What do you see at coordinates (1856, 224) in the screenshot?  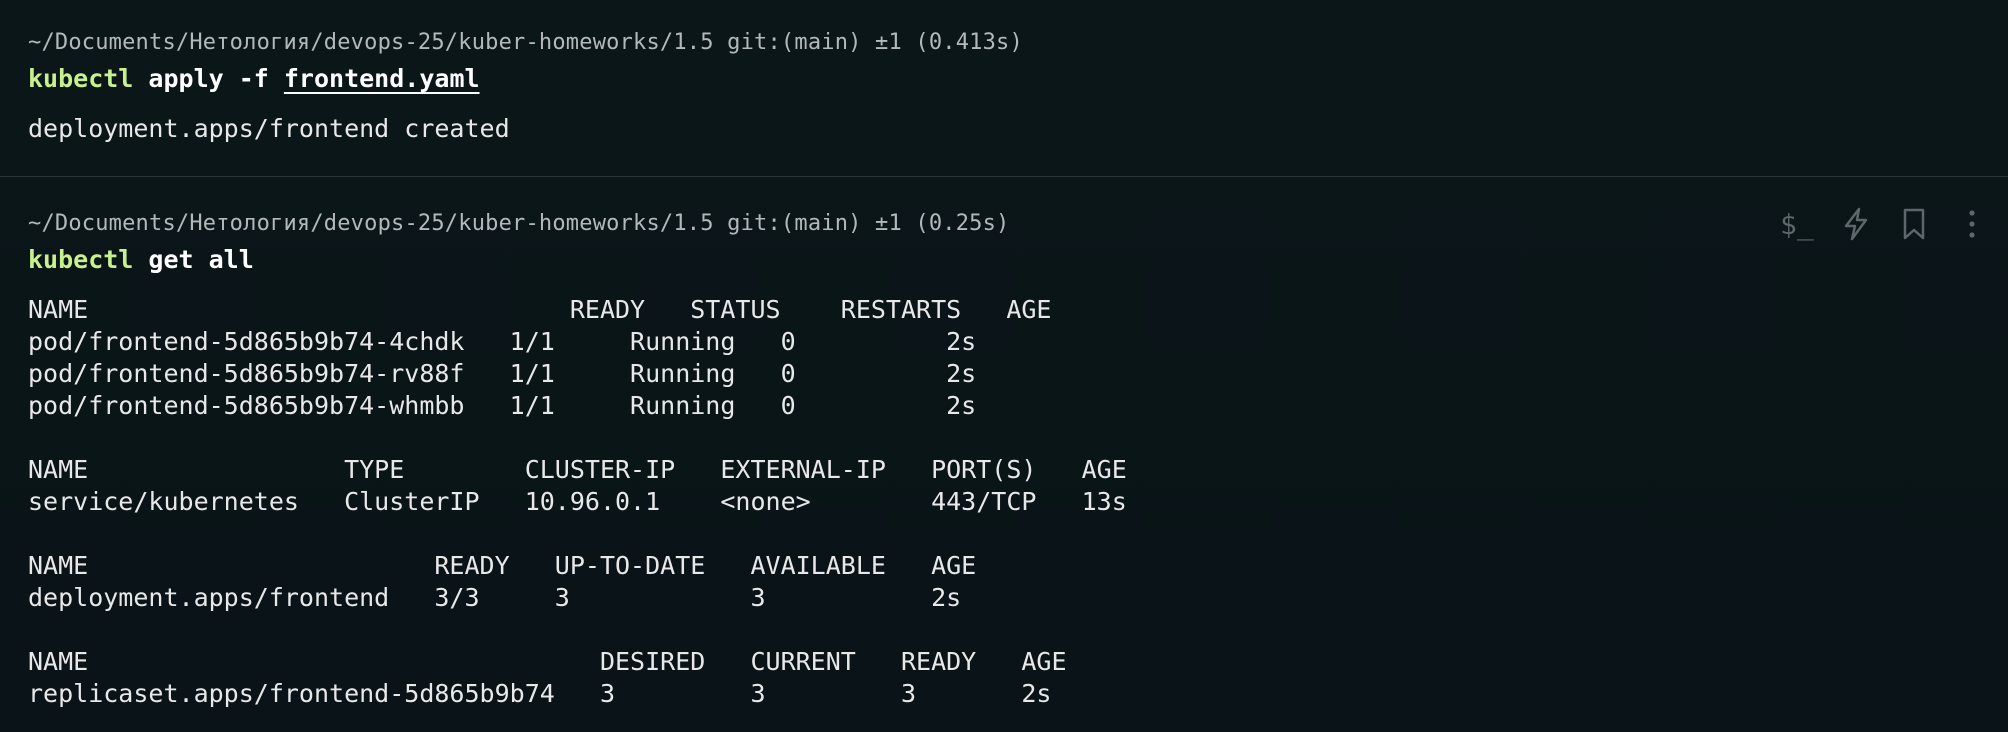 I see `lightning-icon` at bounding box center [1856, 224].